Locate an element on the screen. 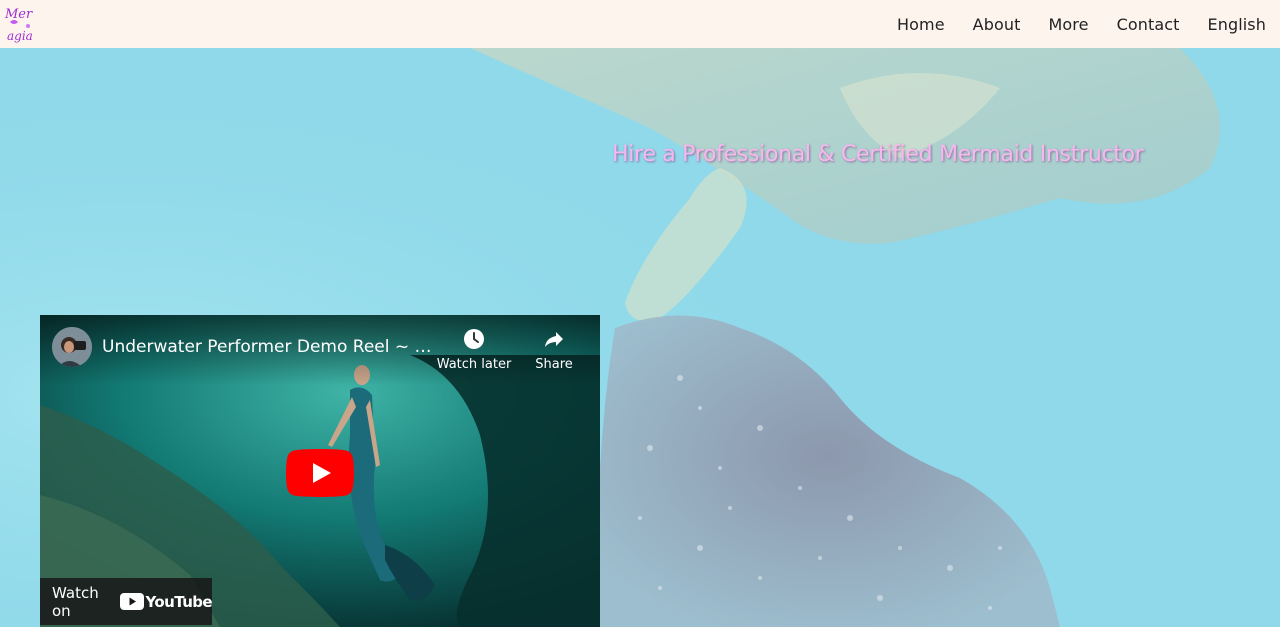 The image size is (1280, 627). play-button is located at coordinates (320, 473).